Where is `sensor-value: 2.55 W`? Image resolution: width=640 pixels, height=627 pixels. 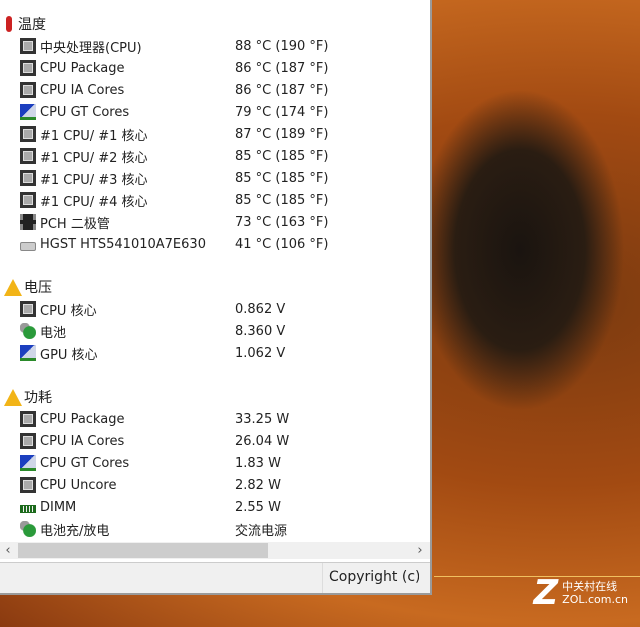
sensor-value: 2.55 W is located at coordinates (258, 507).